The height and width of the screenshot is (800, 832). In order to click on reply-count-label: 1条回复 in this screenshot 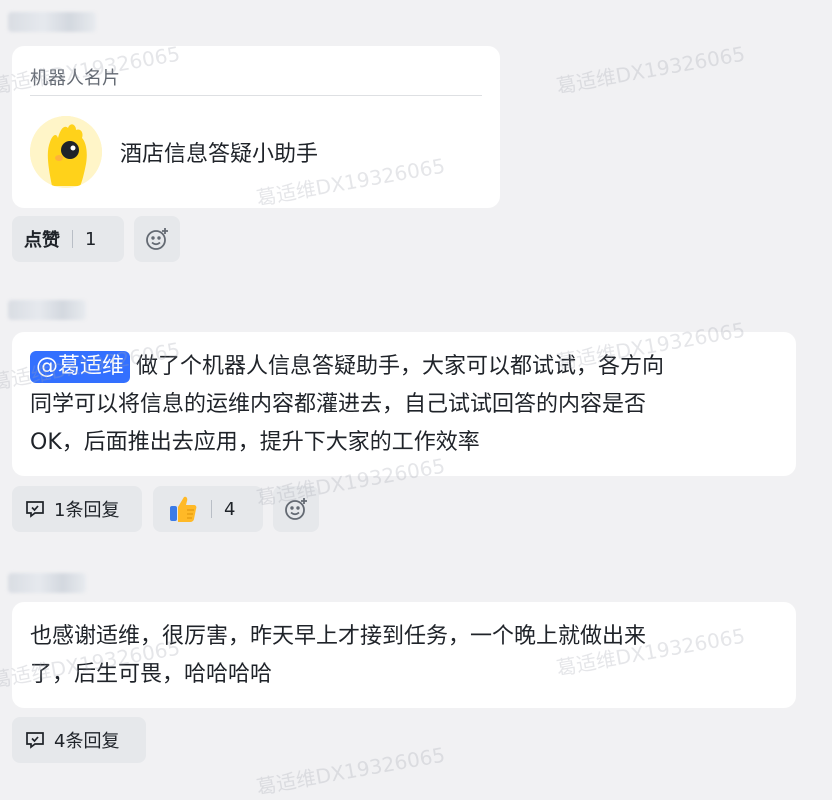, I will do `click(87, 510)`.